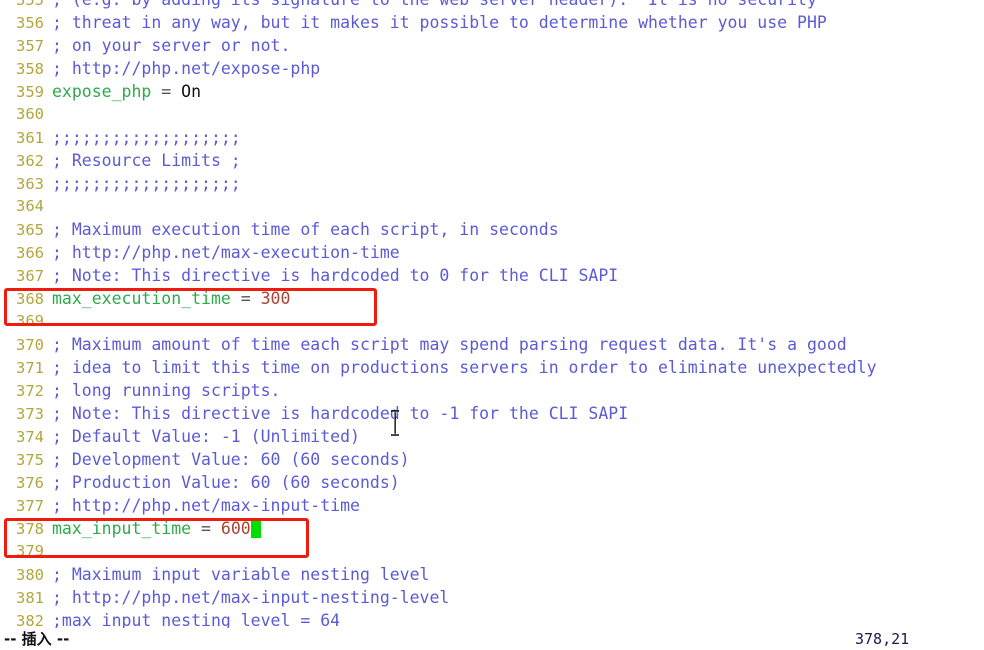  Describe the element at coordinates (226, 252) in the screenshot. I see `line-text: ; http://php.net/max-execution-time` at that location.